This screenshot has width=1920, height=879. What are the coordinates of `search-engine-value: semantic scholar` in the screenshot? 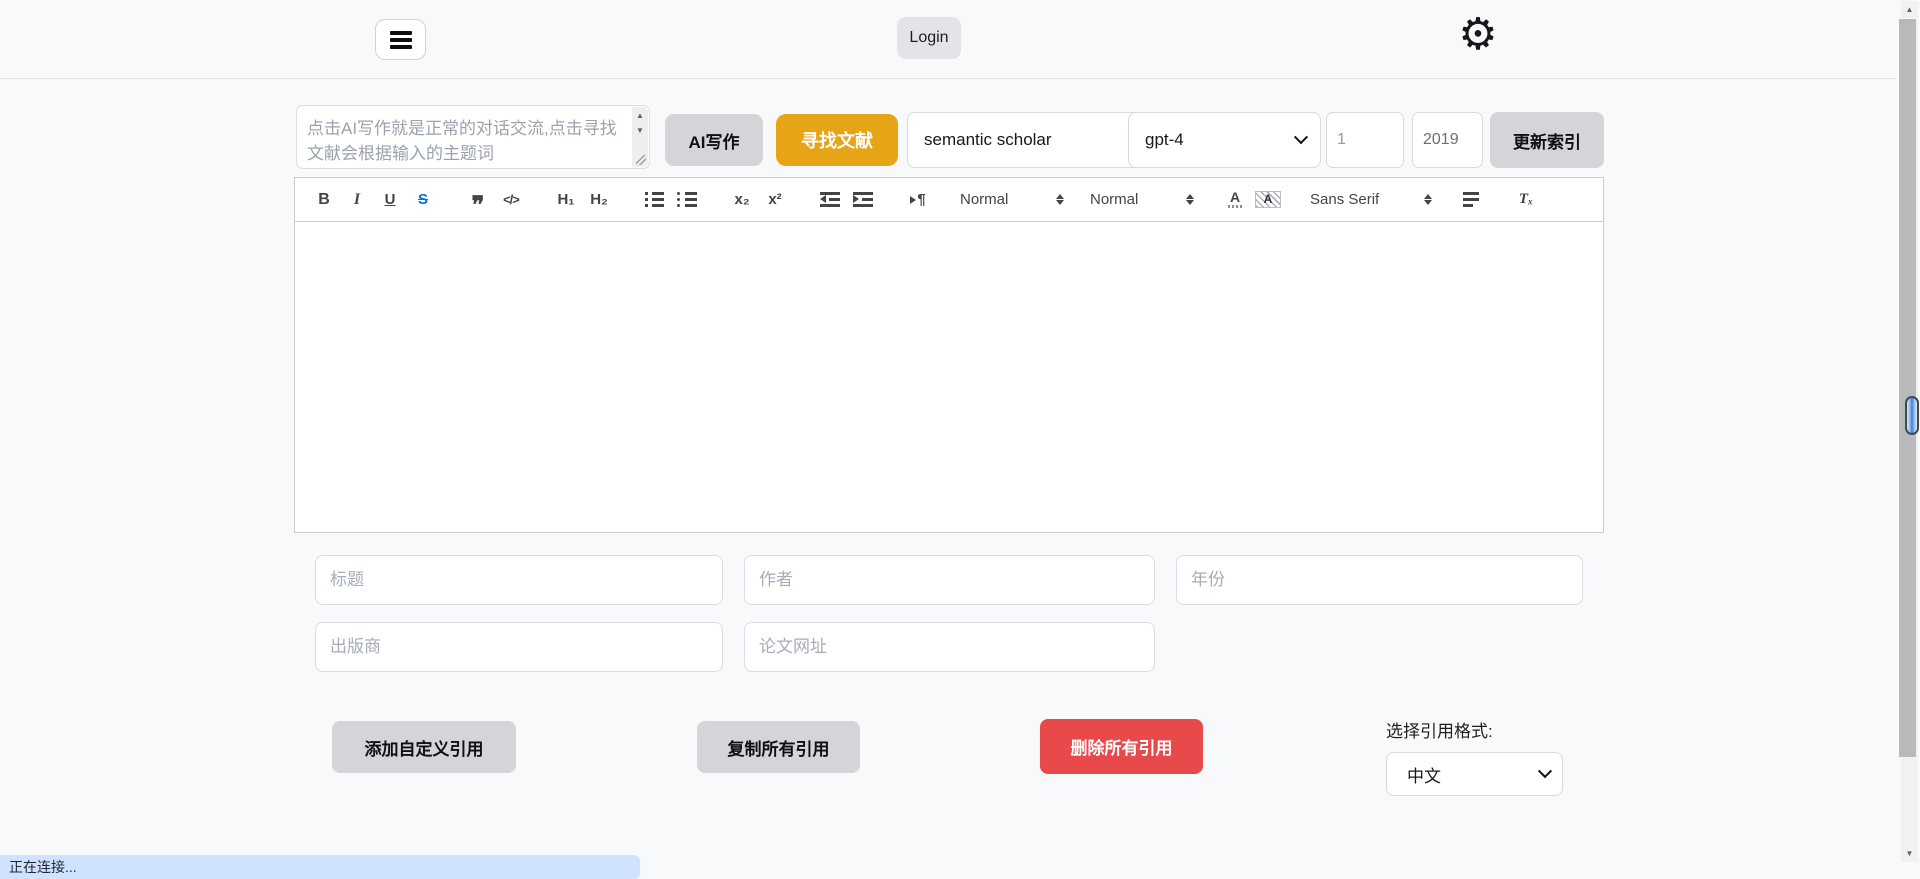 It's located at (988, 139).